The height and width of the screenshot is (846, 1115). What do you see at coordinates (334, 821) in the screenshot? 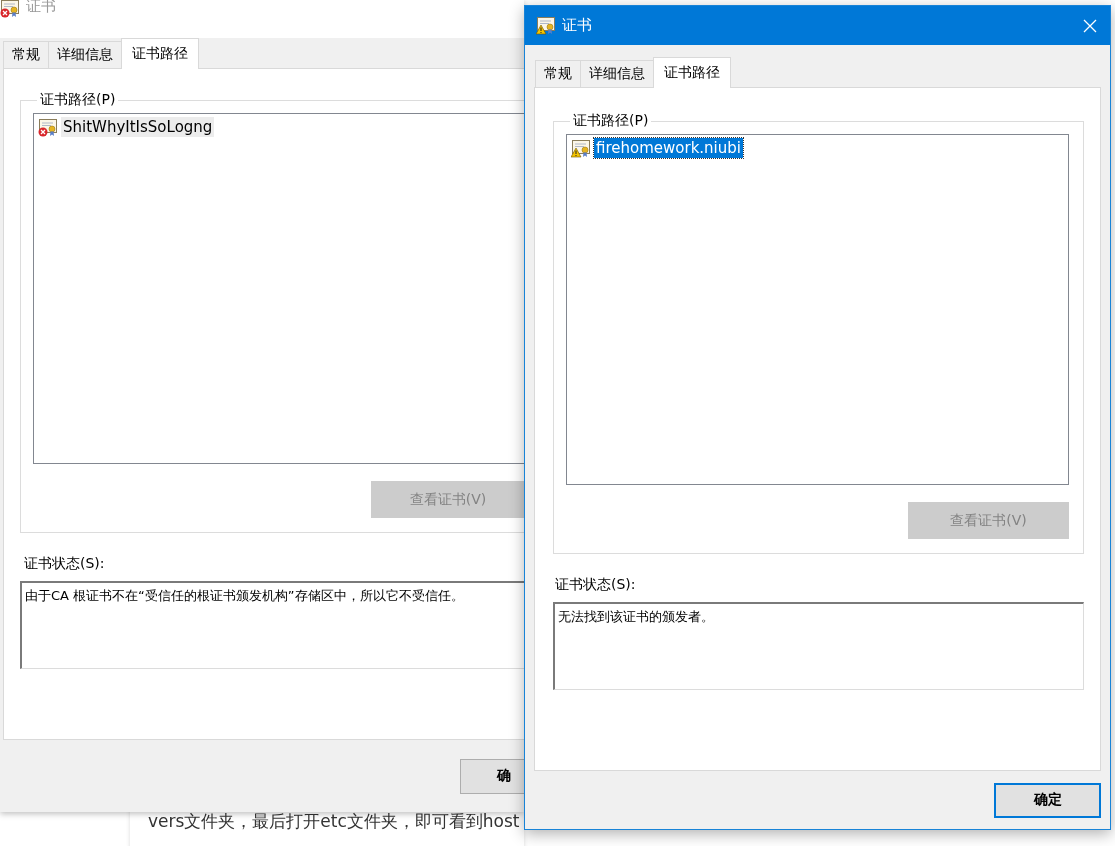
I see `article-text: vers文件夹，最后打开etc文件夹，即可看到host` at bounding box center [334, 821].